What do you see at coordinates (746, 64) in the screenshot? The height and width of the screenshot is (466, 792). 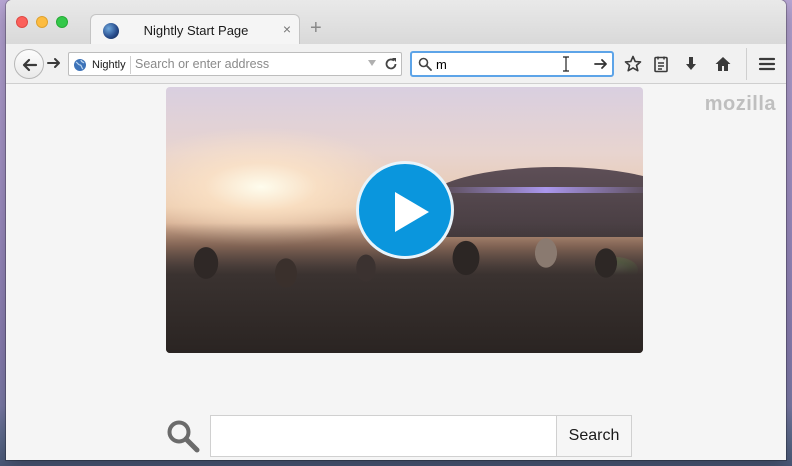 I see `toolbar-separator` at bounding box center [746, 64].